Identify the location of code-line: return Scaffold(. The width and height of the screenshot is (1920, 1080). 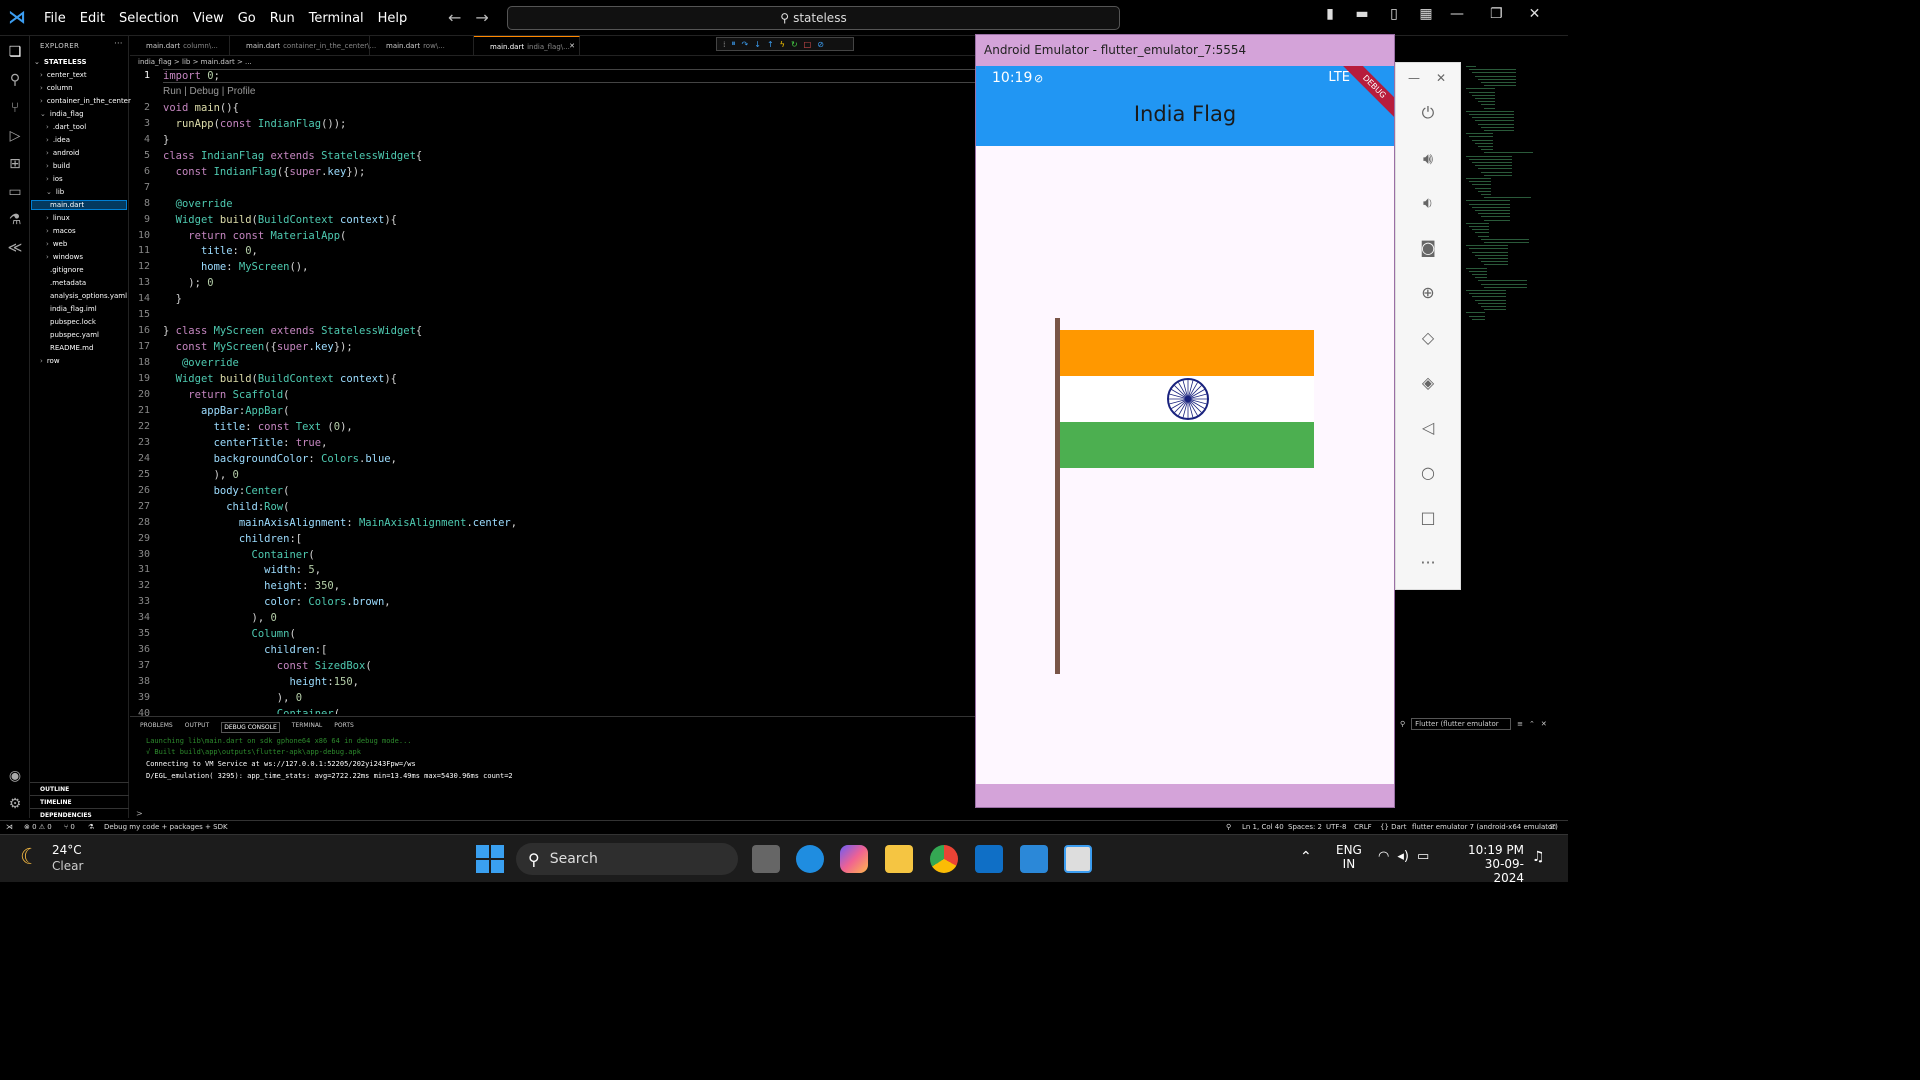
(226, 395).